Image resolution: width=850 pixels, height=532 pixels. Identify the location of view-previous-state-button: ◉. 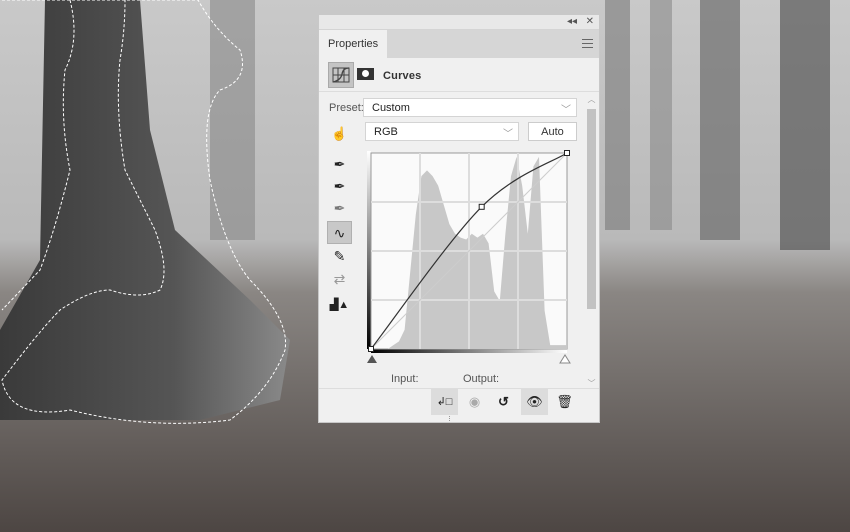
(474, 402).